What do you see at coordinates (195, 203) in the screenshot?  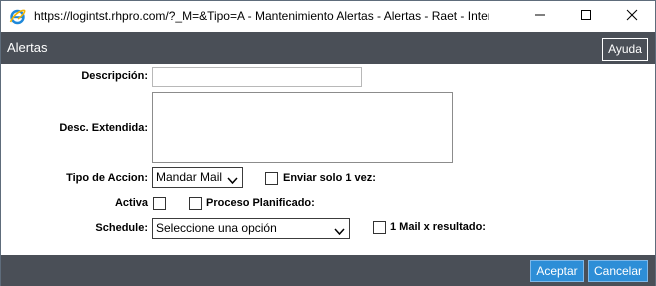 I see `proceso-planificado-checkbox` at bounding box center [195, 203].